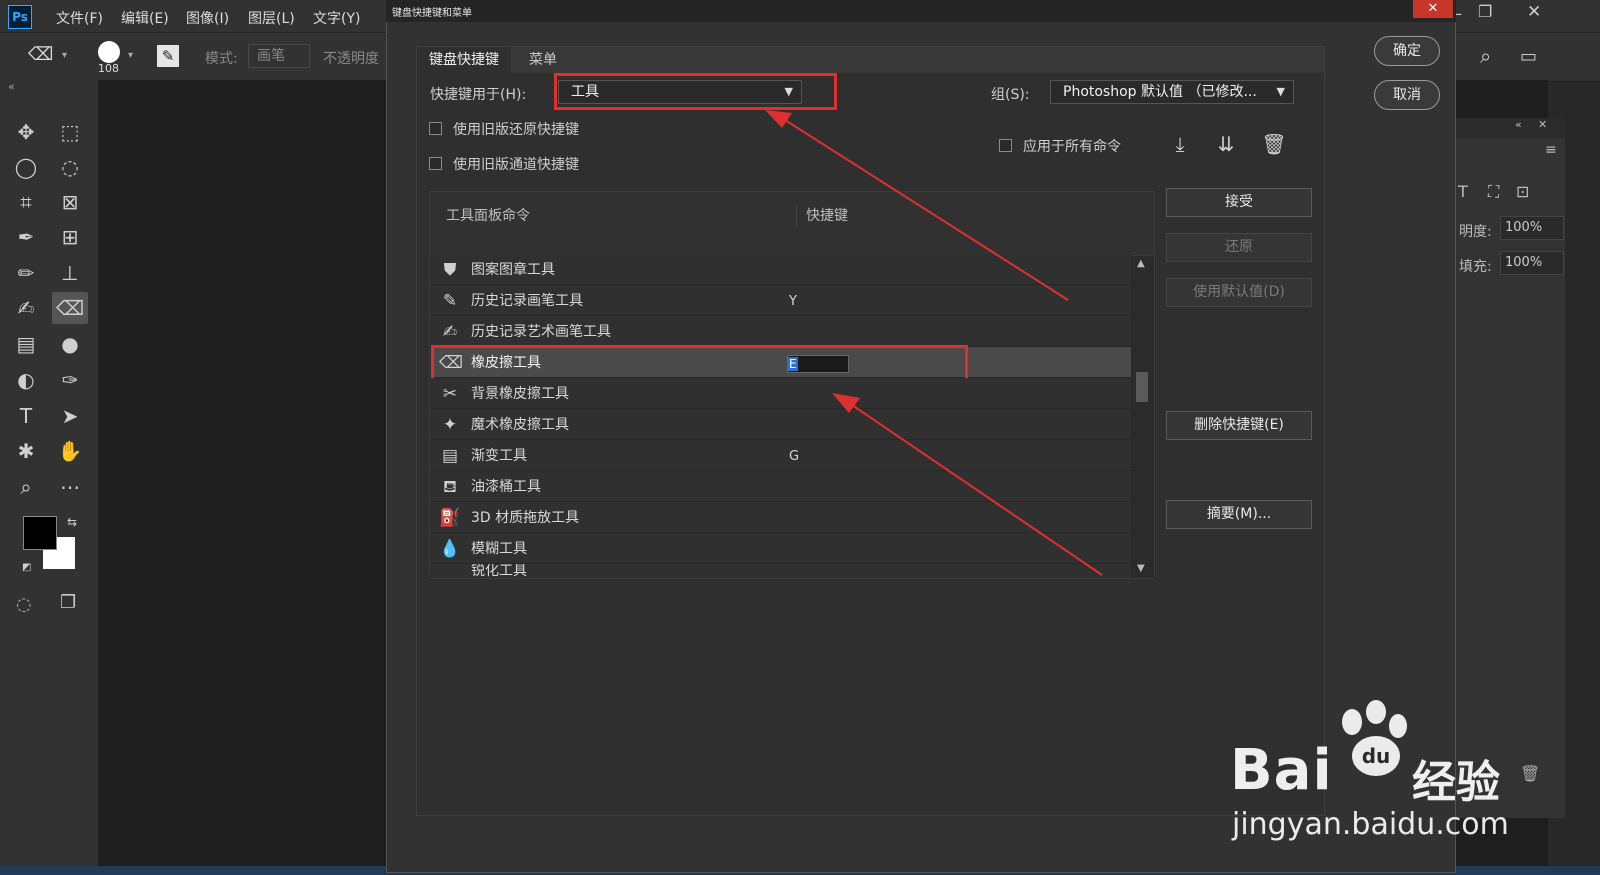 Image resolution: width=1600 pixels, height=875 pixels. I want to click on baidu-paw-logo-icon: du, so click(1373, 740).